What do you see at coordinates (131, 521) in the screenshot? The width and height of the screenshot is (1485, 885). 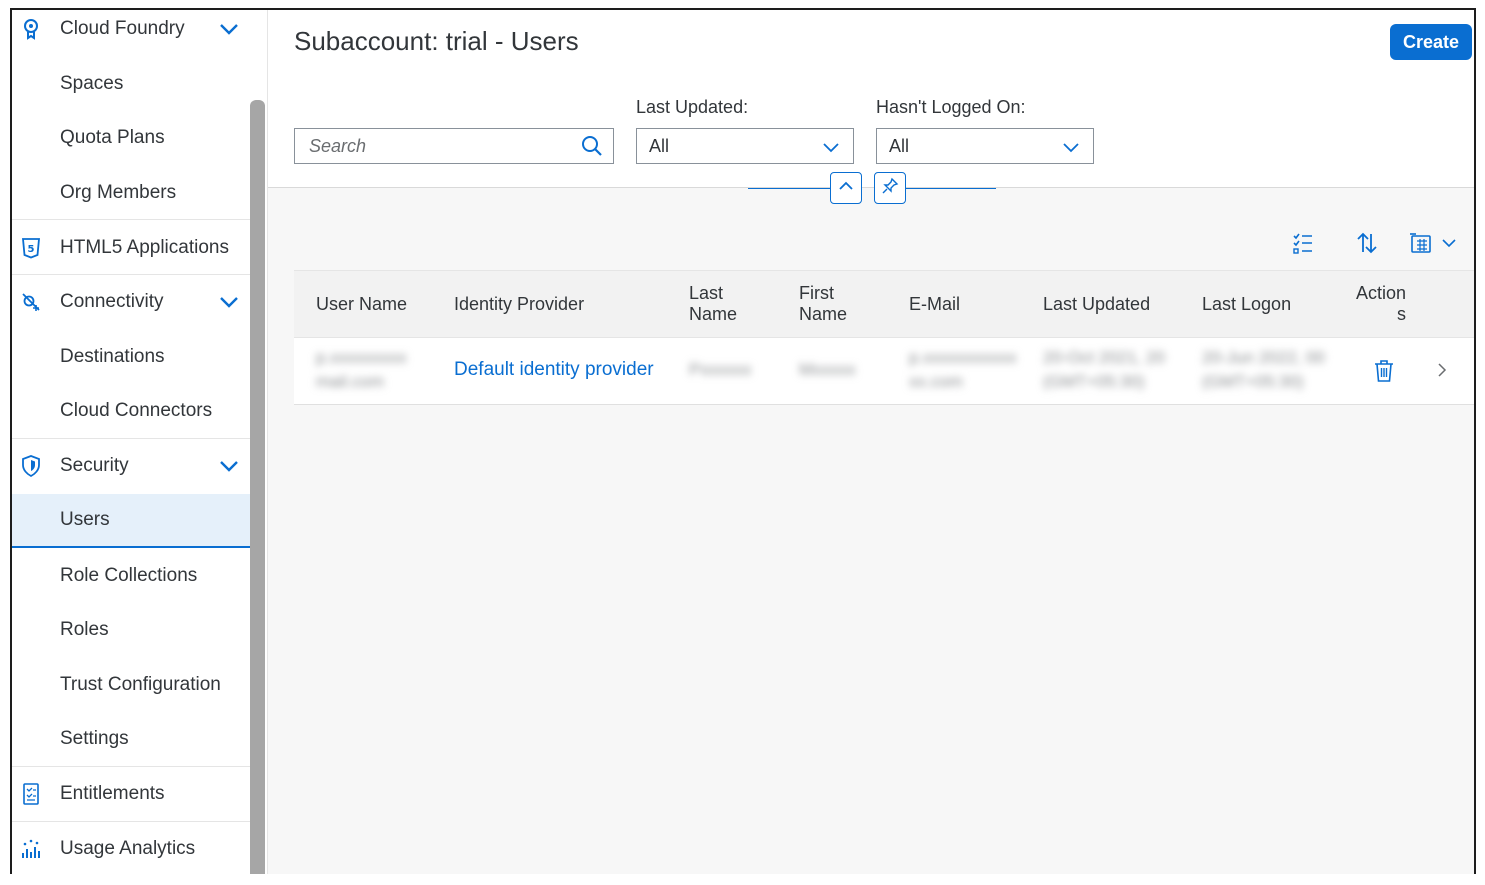 I see `sidebar-item-users: Users` at bounding box center [131, 521].